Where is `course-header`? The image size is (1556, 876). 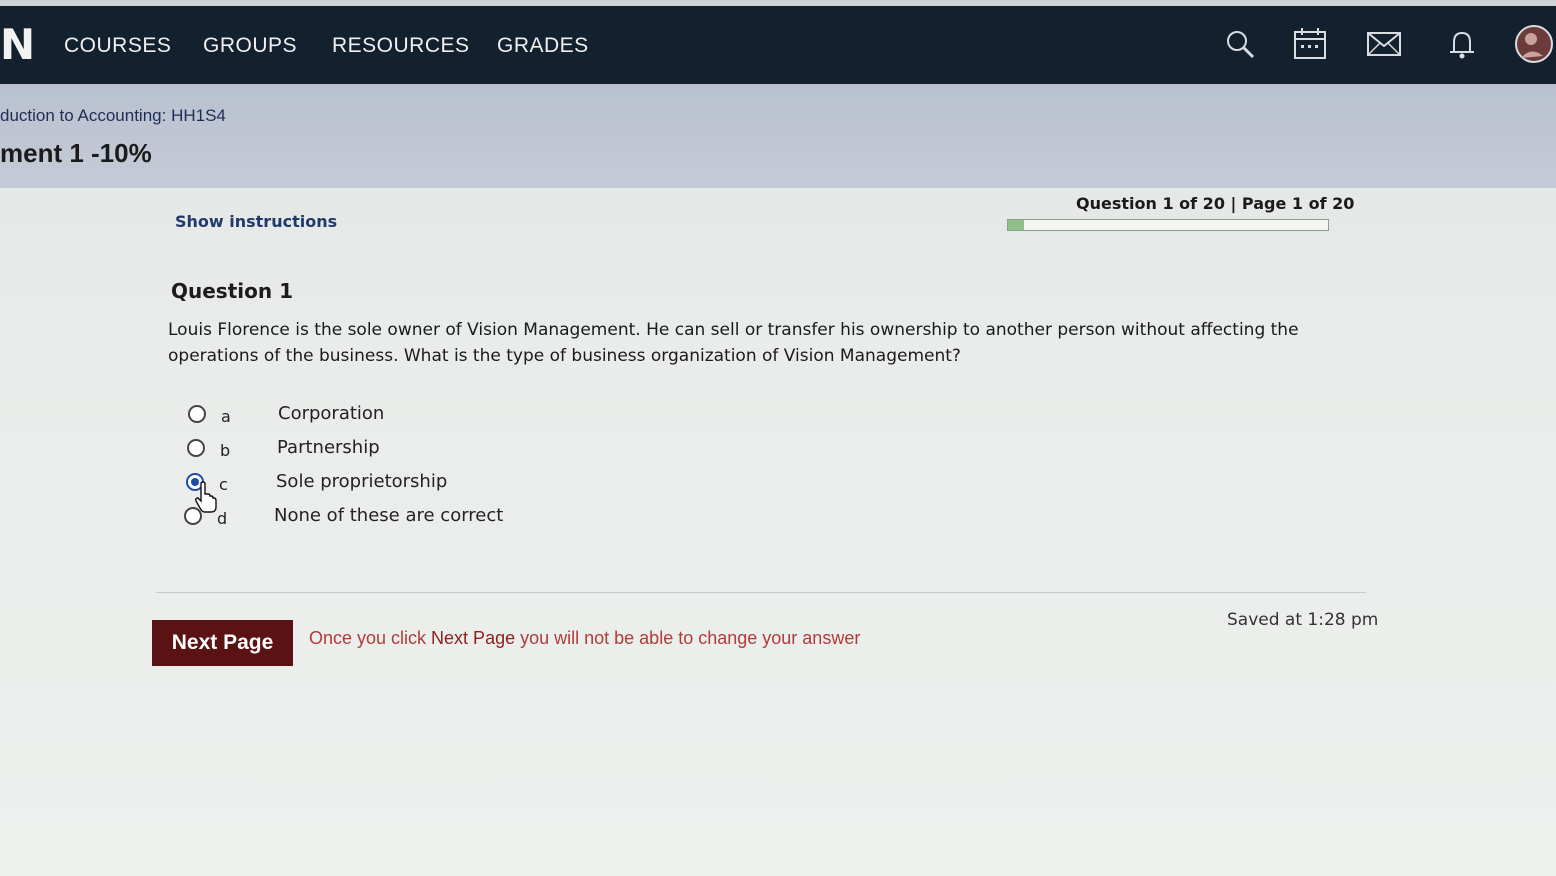 course-header is located at coordinates (778, 136).